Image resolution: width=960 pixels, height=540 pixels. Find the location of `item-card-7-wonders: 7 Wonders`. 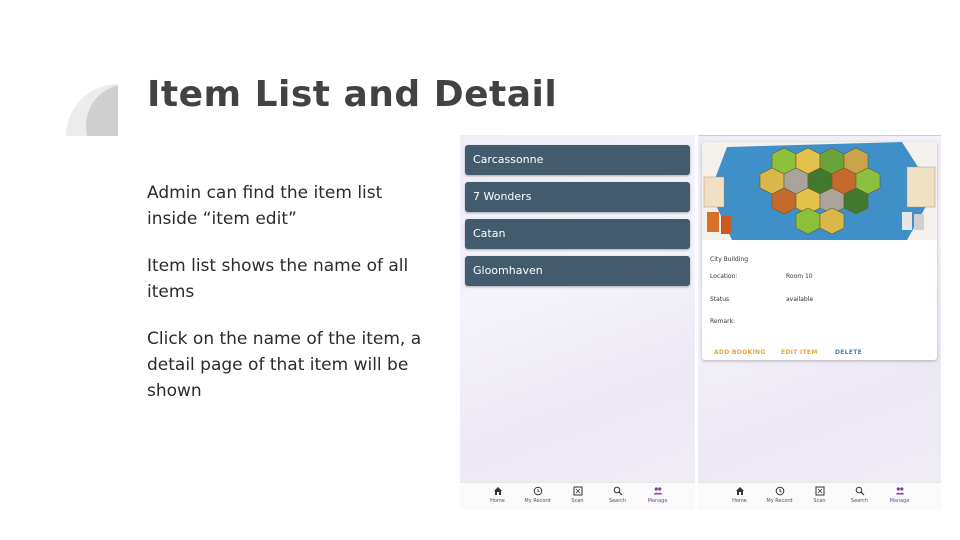

item-card-7-wonders: 7 Wonders is located at coordinates (577, 197).